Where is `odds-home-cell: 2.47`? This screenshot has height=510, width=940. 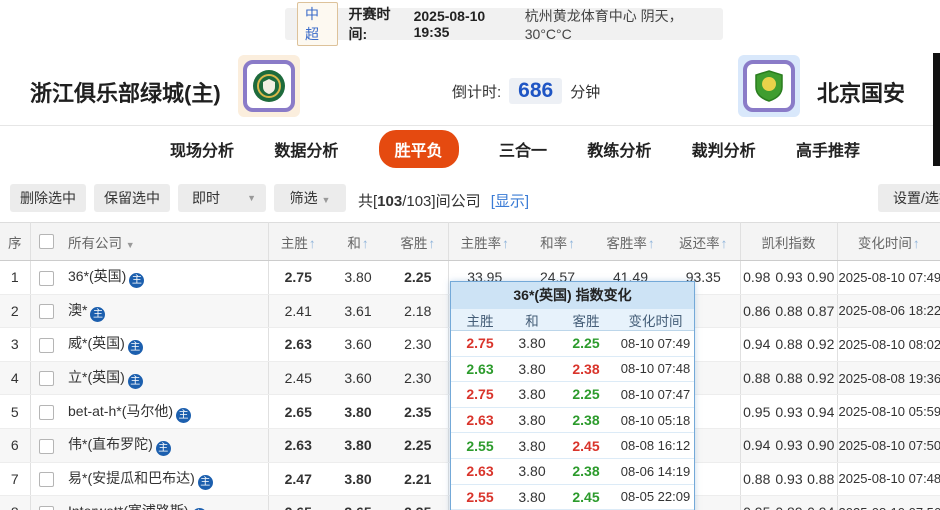
odds-home-cell: 2.47 is located at coordinates (298, 479).